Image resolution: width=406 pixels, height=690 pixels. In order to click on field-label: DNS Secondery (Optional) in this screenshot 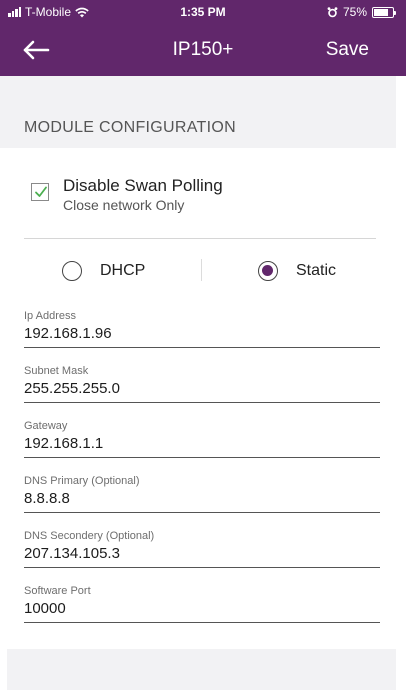, I will do `click(89, 536)`.